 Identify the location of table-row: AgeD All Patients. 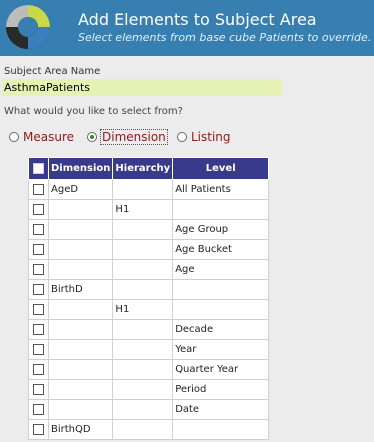
(149, 189).